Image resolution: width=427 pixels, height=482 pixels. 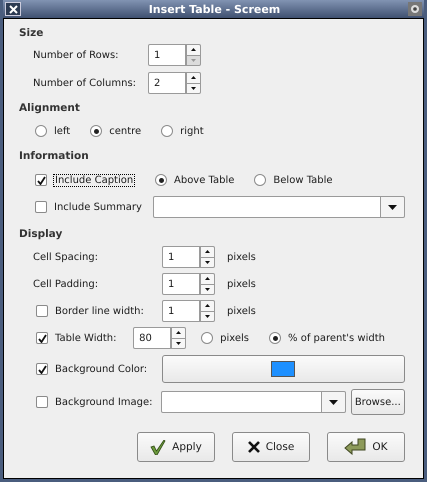 What do you see at coordinates (241, 402) in the screenshot?
I see `image-field` at bounding box center [241, 402].